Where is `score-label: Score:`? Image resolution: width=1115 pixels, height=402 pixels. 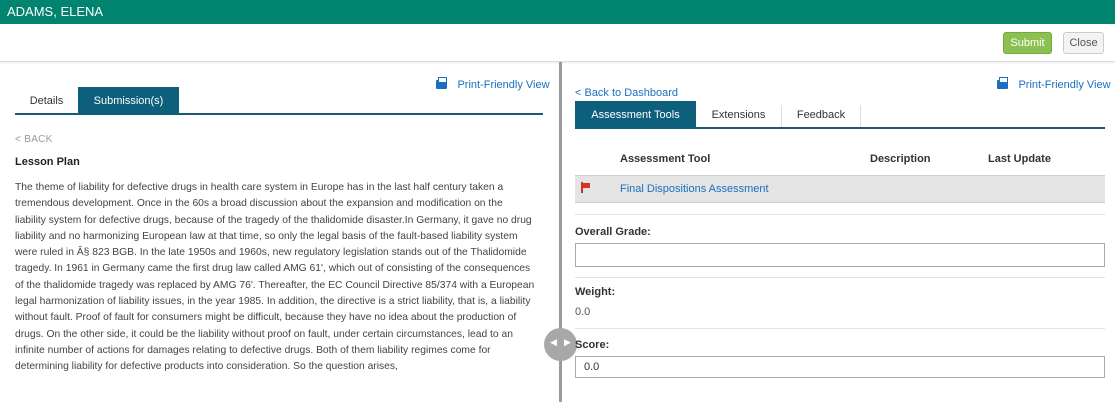 score-label: Score: is located at coordinates (592, 345).